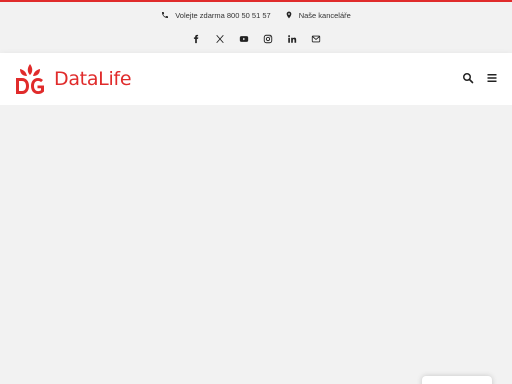 The image size is (512, 384). I want to click on mail-icon, so click(316, 39).